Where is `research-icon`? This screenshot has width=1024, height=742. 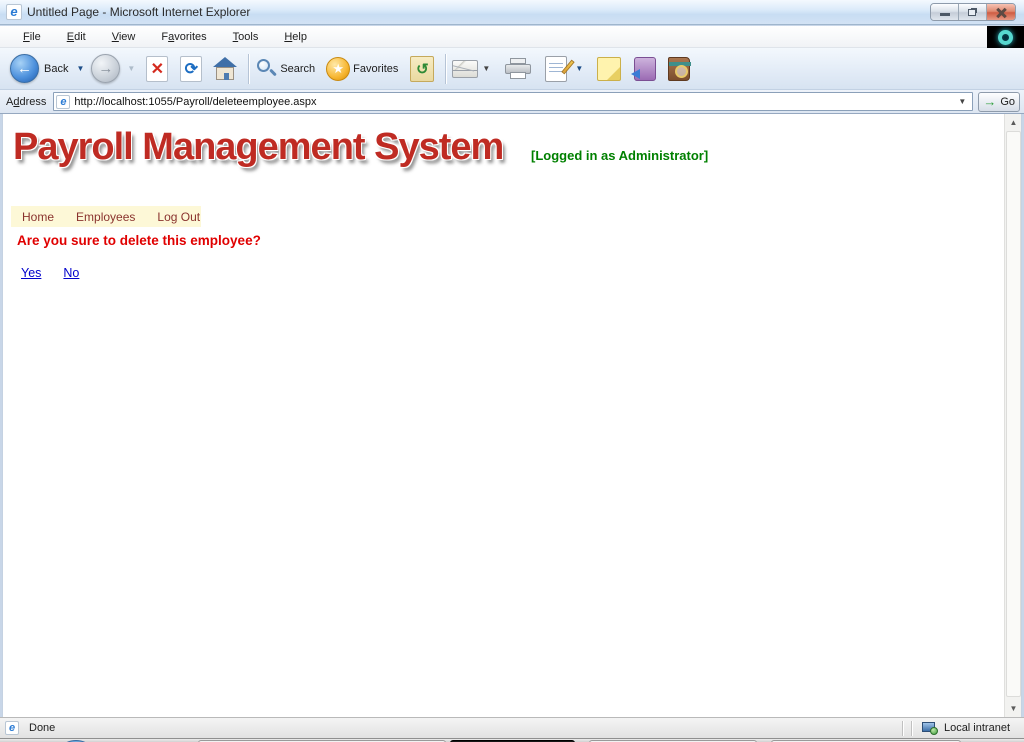 research-icon is located at coordinates (680, 68).